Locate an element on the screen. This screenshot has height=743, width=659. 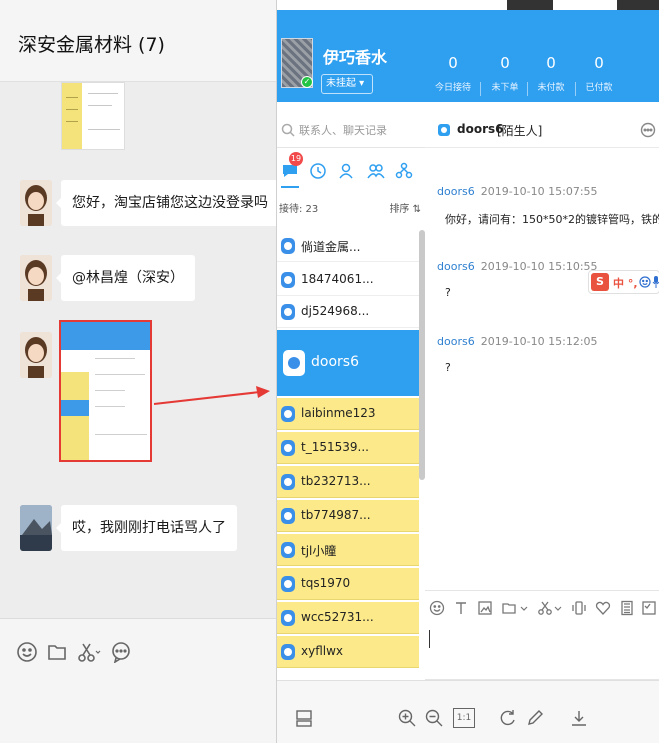
stat-paid: 0 已付款 is located at coordinates (599, 73).